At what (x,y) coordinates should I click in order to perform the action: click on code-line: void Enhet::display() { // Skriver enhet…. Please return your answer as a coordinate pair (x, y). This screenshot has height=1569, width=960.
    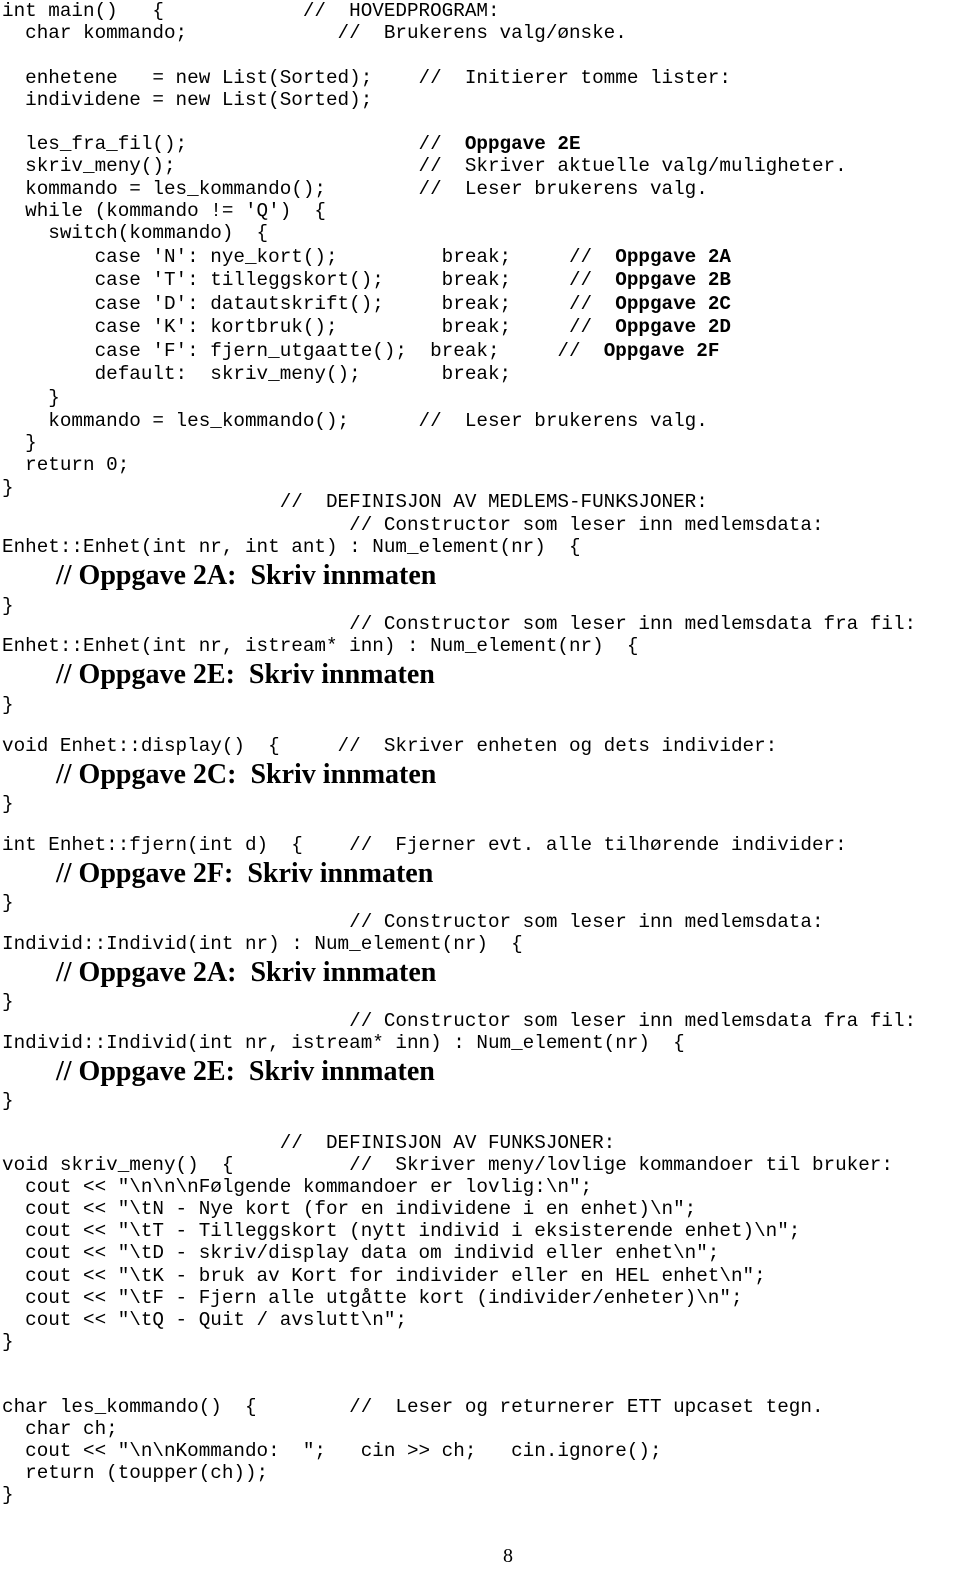
    Looking at the image, I should click on (390, 746).